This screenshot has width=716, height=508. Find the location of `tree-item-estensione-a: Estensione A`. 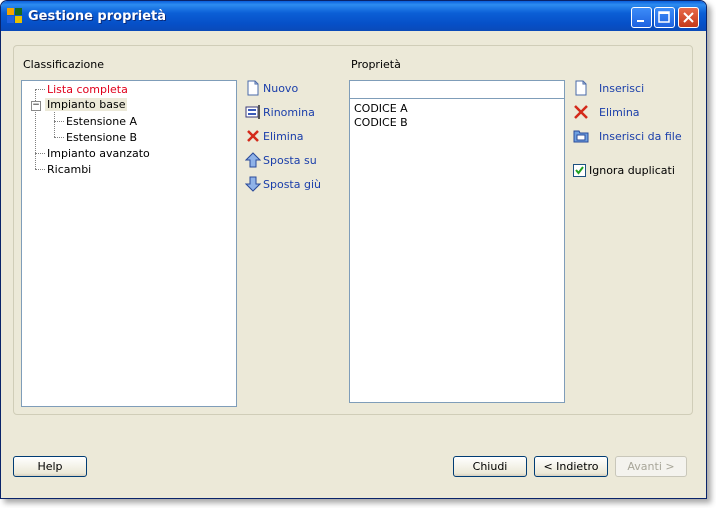

tree-item-estensione-a: Estensione A is located at coordinates (101, 121).